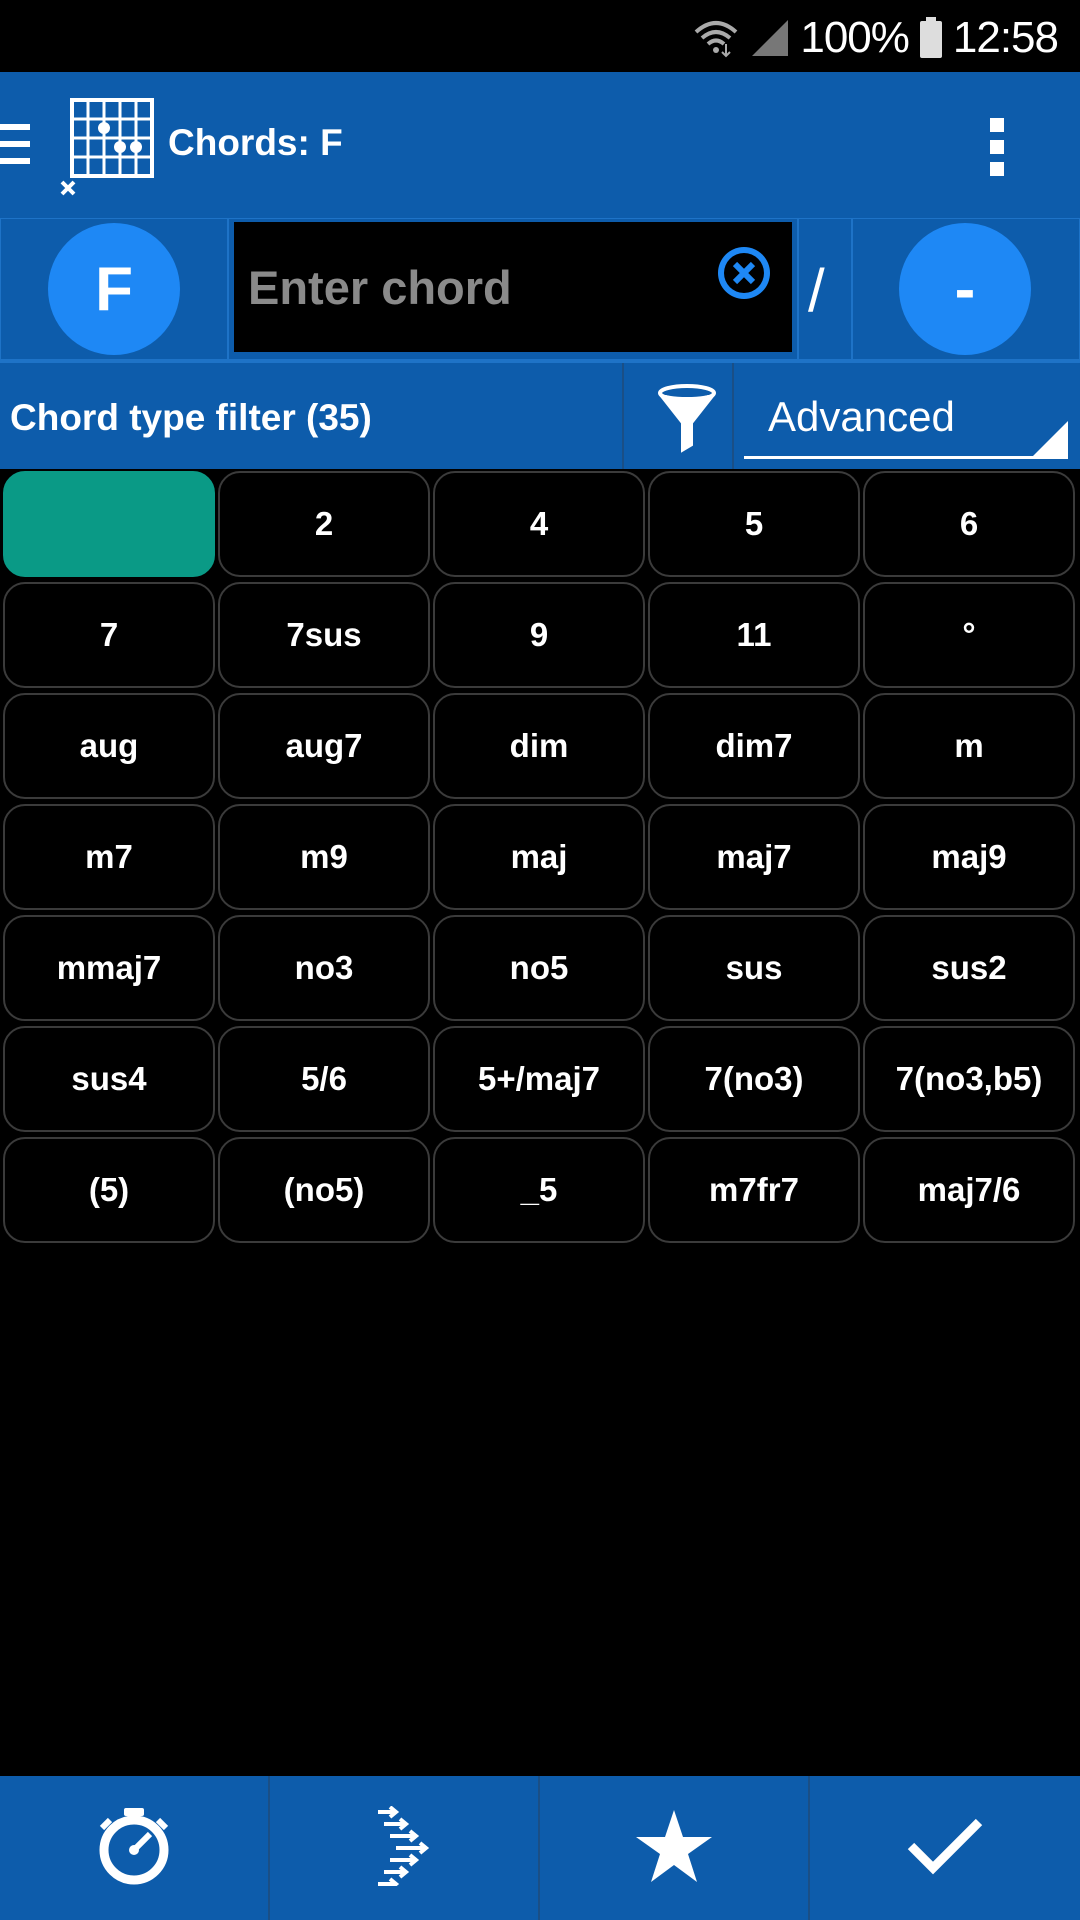 The width and height of the screenshot is (1080, 1920). What do you see at coordinates (754, 1079) in the screenshot?
I see `chord-type-chip: 7(no3)` at bounding box center [754, 1079].